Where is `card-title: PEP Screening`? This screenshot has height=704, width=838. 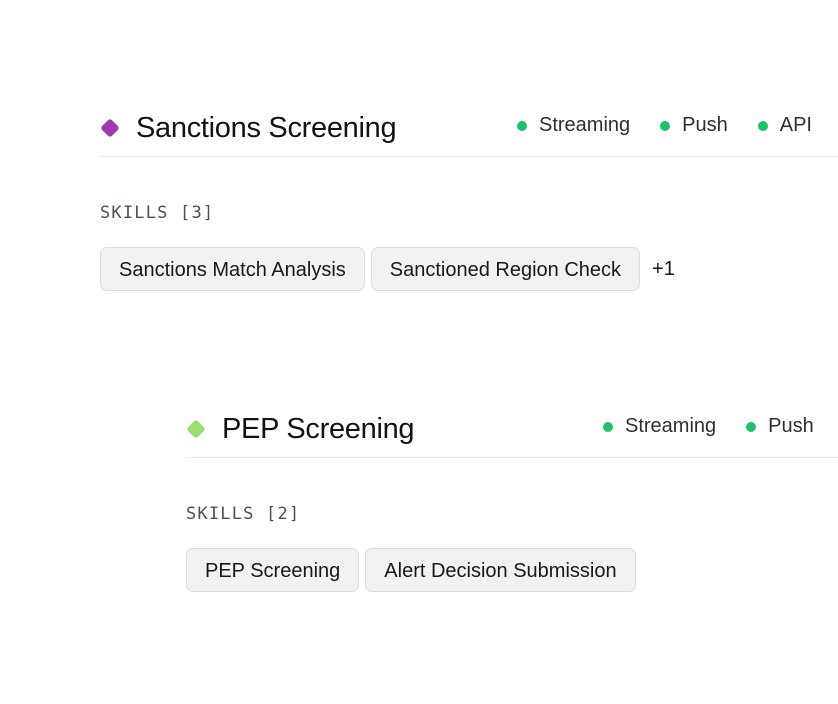 card-title: PEP Screening is located at coordinates (318, 429).